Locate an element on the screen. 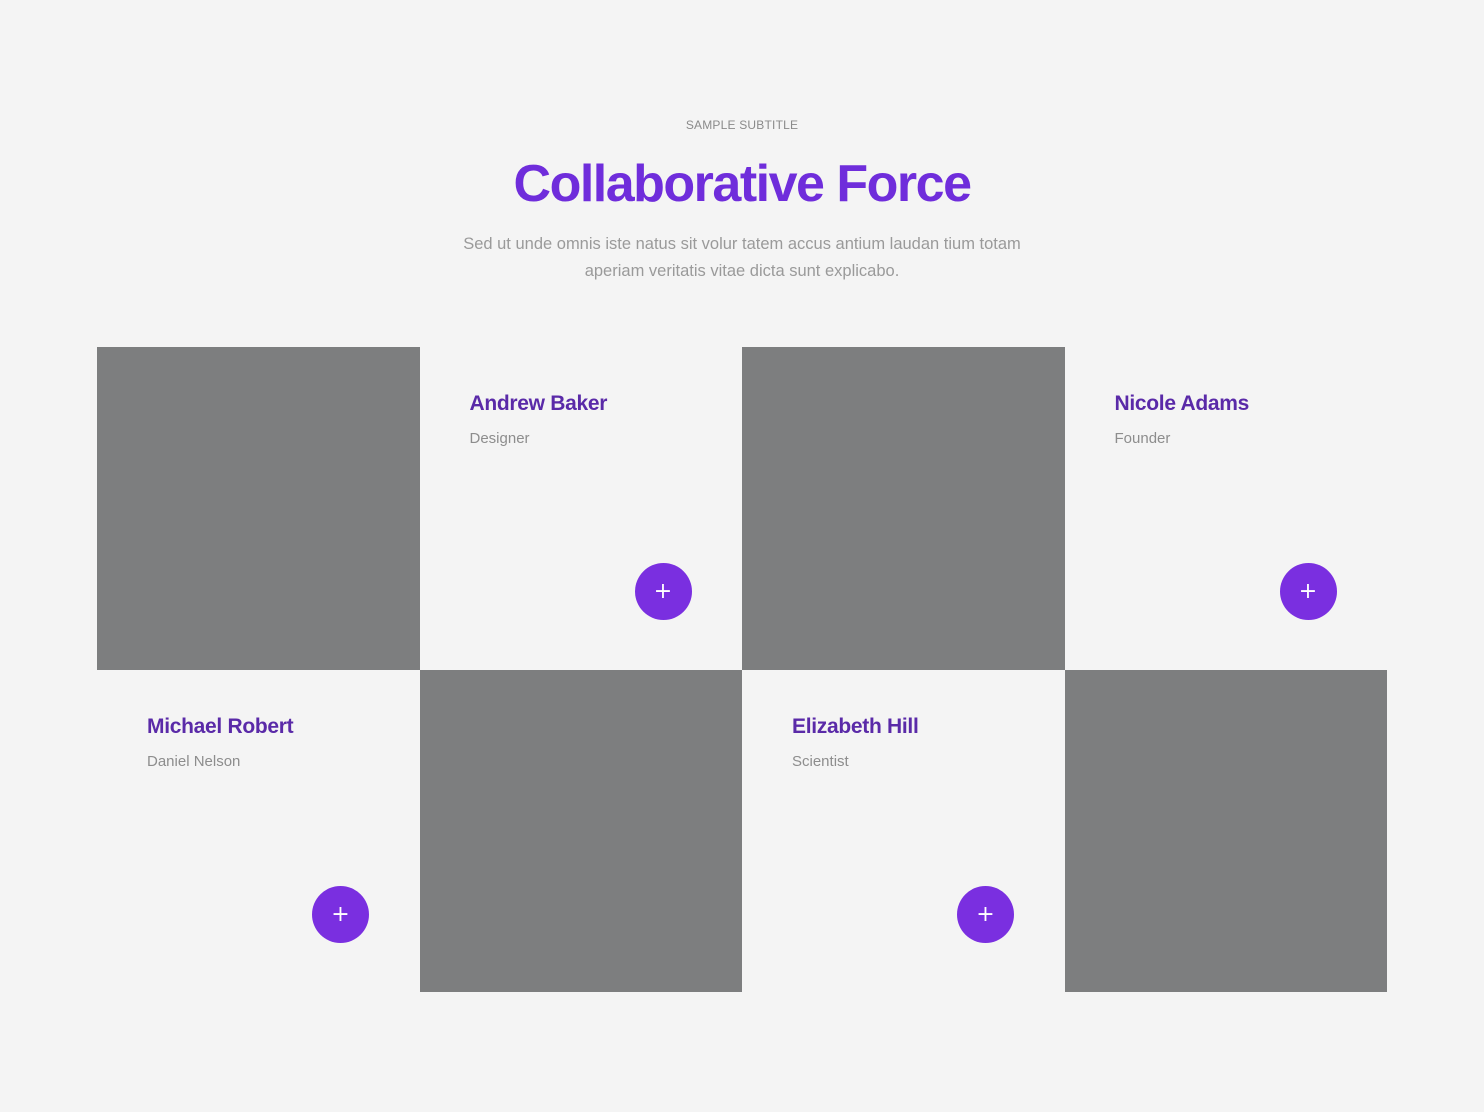  member-photo-nicole-adams is located at coordinates (903, 508).